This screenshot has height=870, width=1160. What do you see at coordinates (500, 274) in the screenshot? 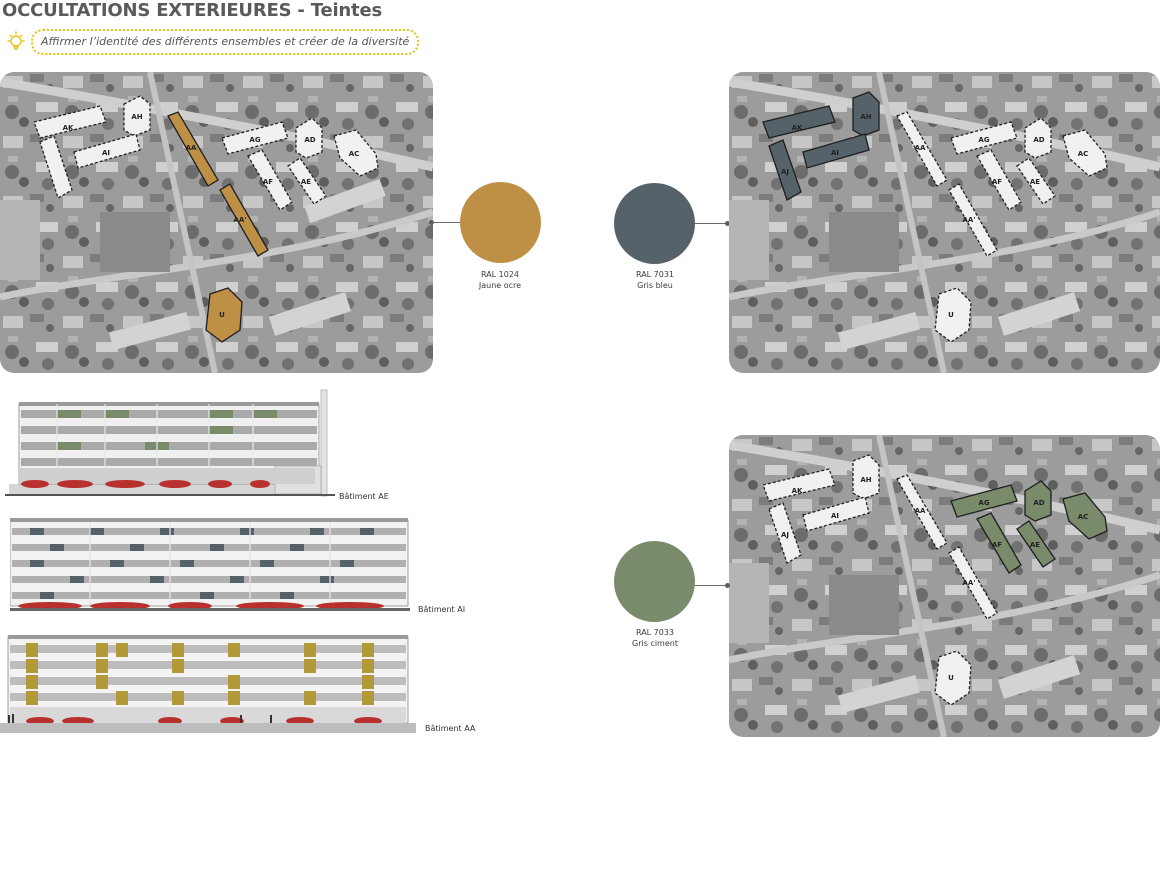
I see `ral-code: RAL 1024` at bounding box center [500, 274].